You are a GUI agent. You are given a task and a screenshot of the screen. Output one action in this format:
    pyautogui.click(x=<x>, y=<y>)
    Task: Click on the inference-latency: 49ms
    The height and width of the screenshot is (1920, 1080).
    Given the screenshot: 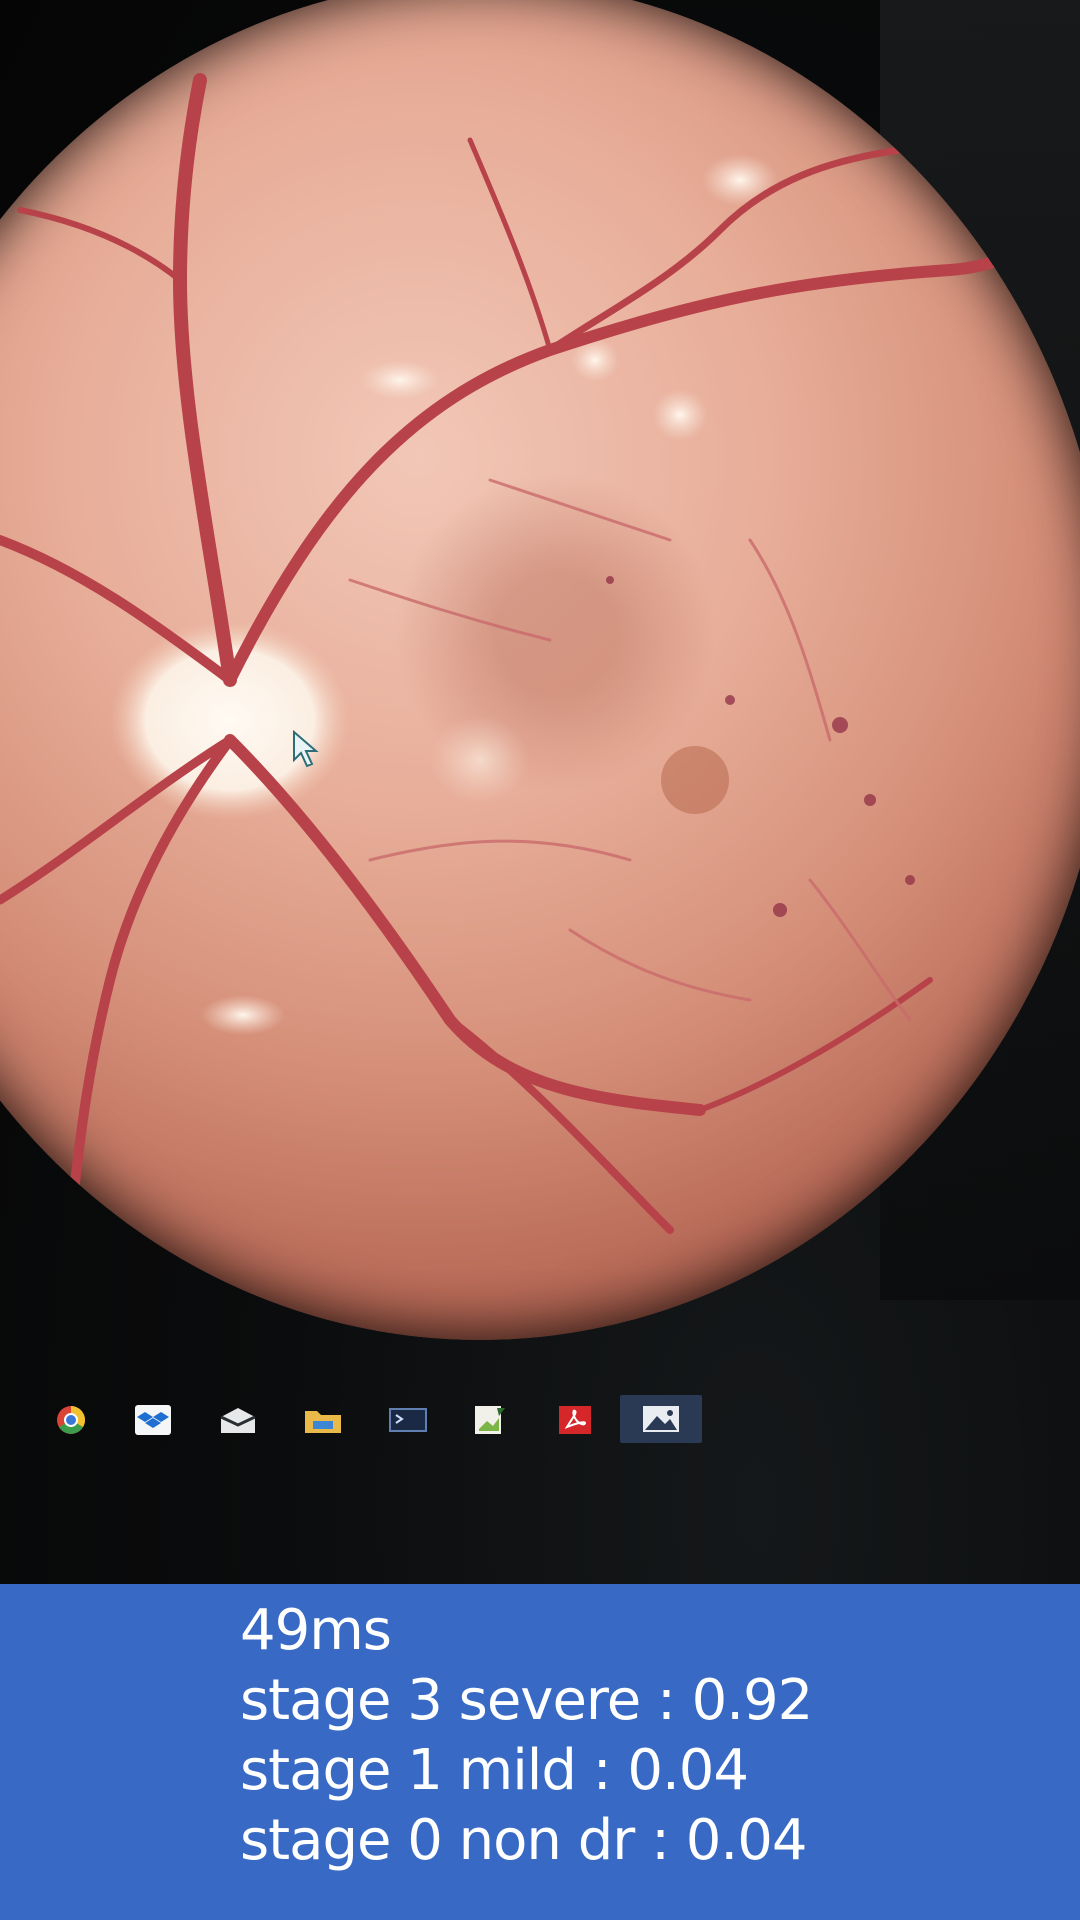 What is the action you would take?
    pyautogui.click(x=316, y=1630)
    